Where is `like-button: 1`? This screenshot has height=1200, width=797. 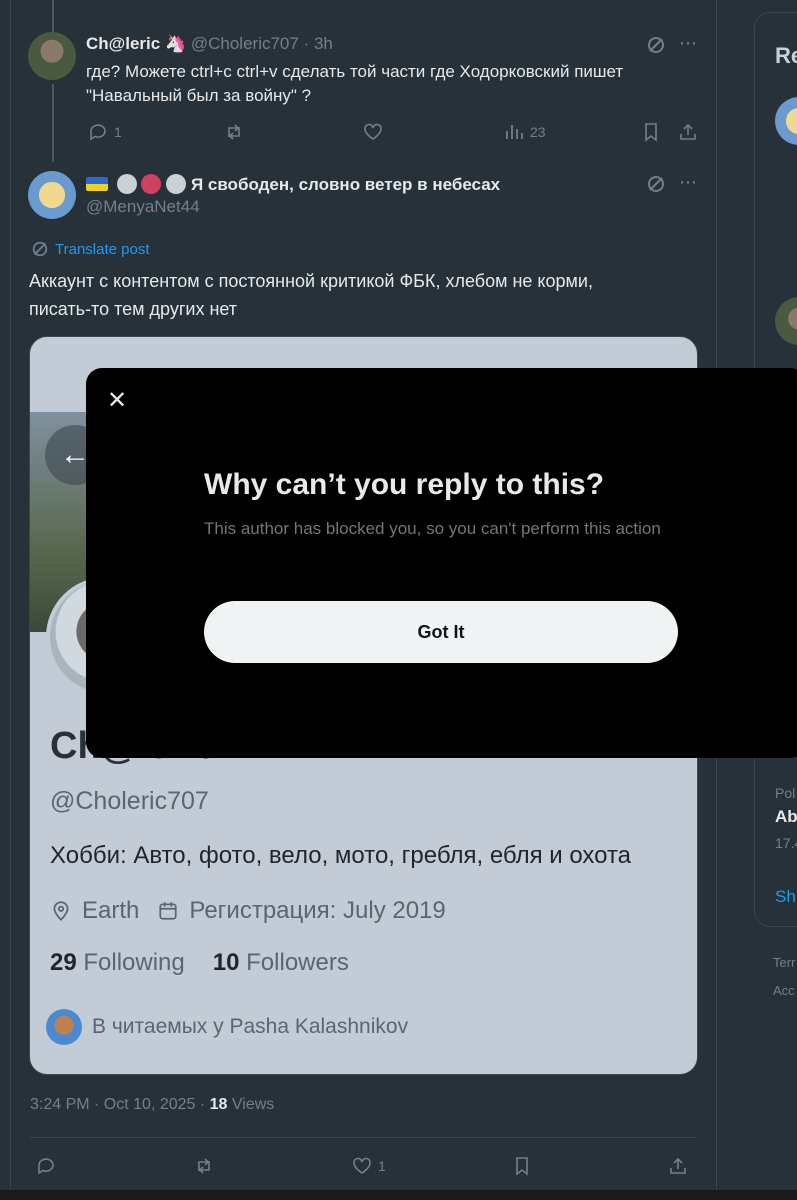
like-button: 1 is located at coordinates (369, 1166).